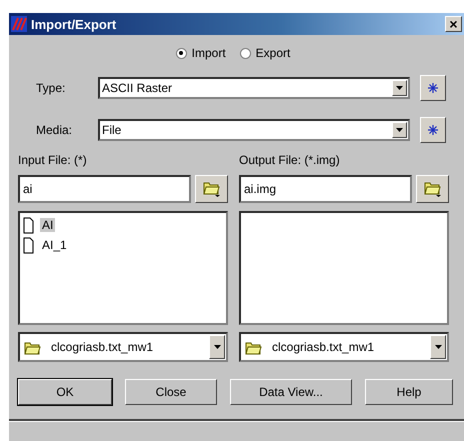 The image size is (464, 441). I want to click on file-name-field: ai.img, so click(325, 189).